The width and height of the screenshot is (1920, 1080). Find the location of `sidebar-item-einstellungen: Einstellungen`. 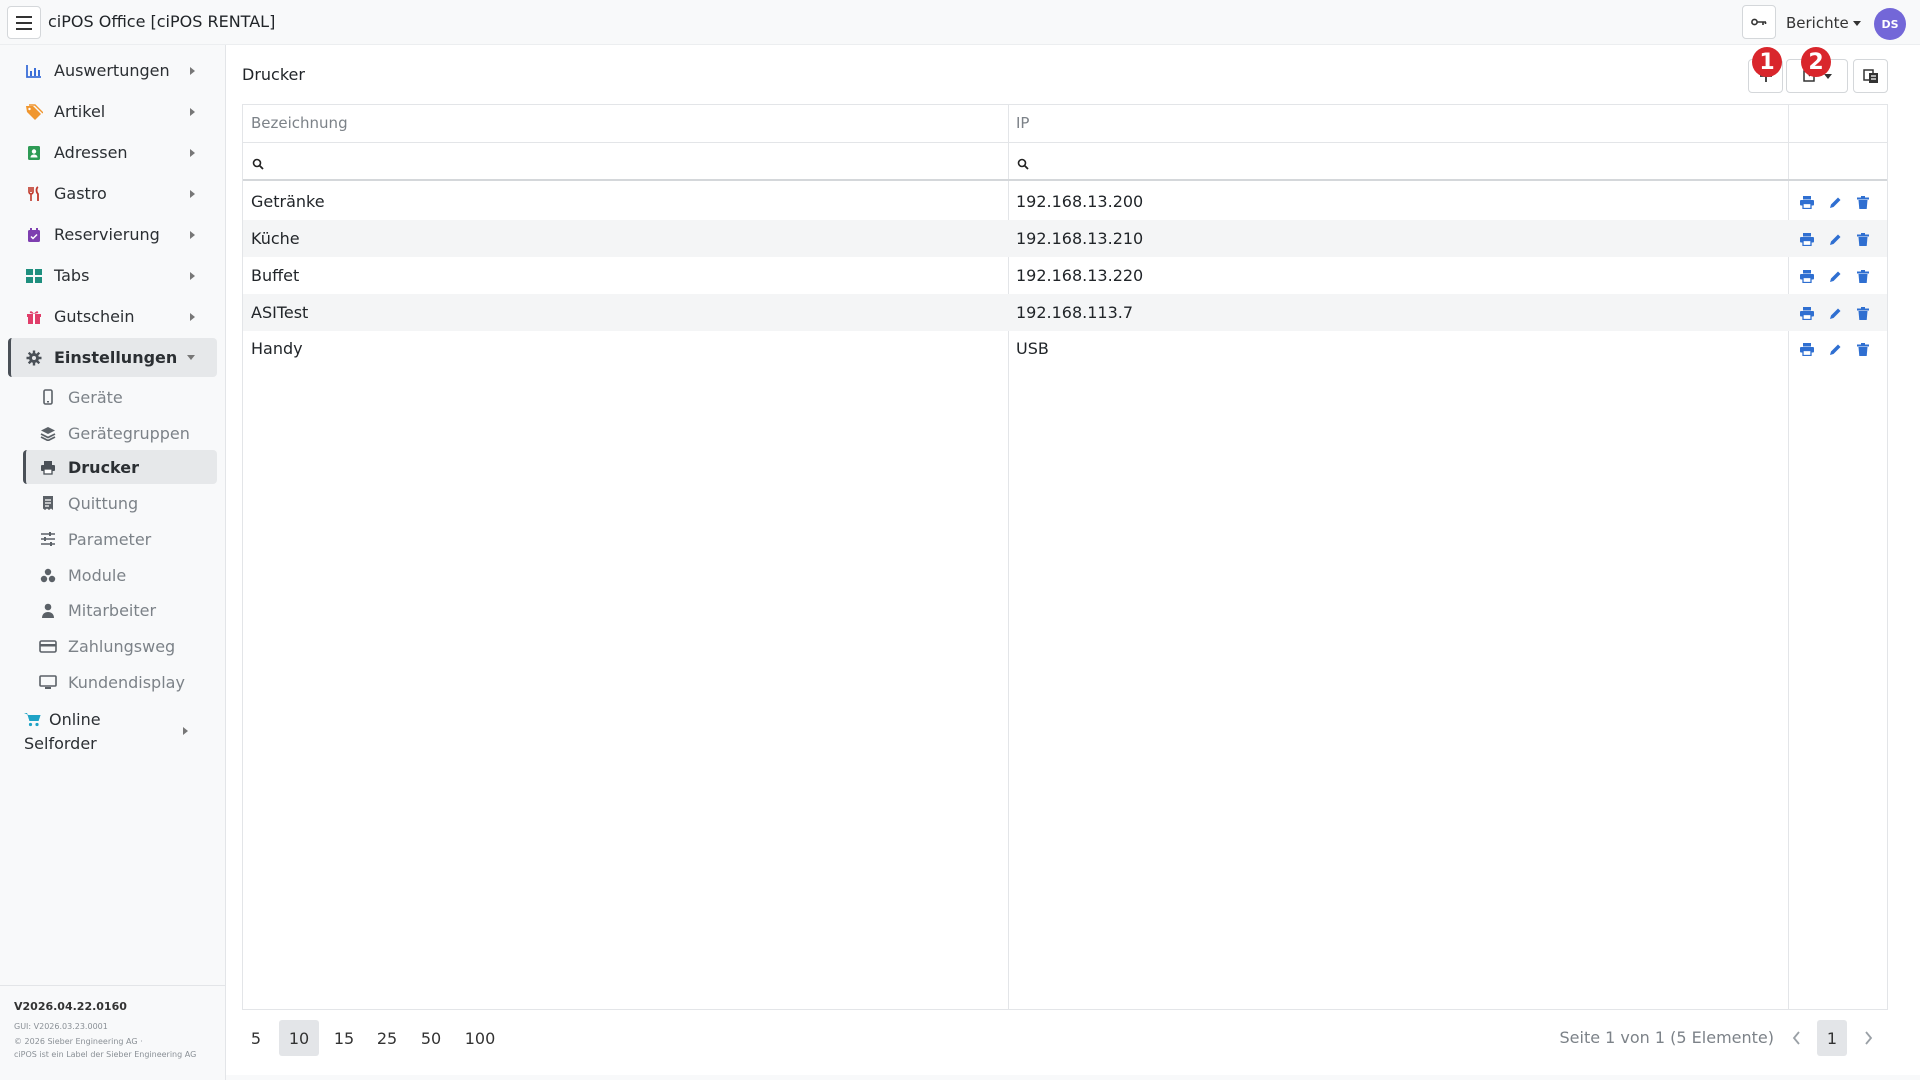

sidebar-item-einstellungen: Einstellungen is located at coordinates (112, 357).